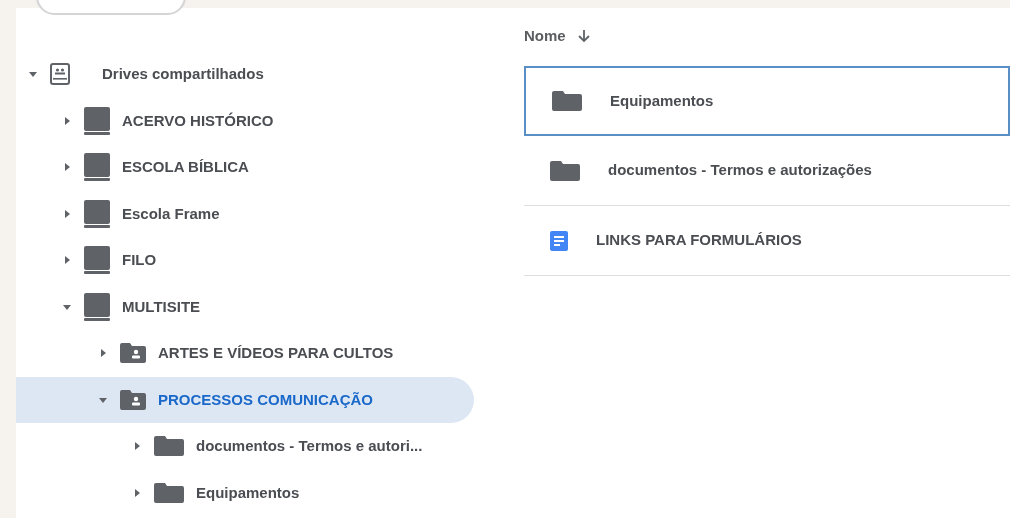 The width and height of the screenshot is (1010, 518). What do you see at coordinates (245, 492) in the screenshot?
I see `tree-item: Equipamentos` at bounding box center [245, 492].